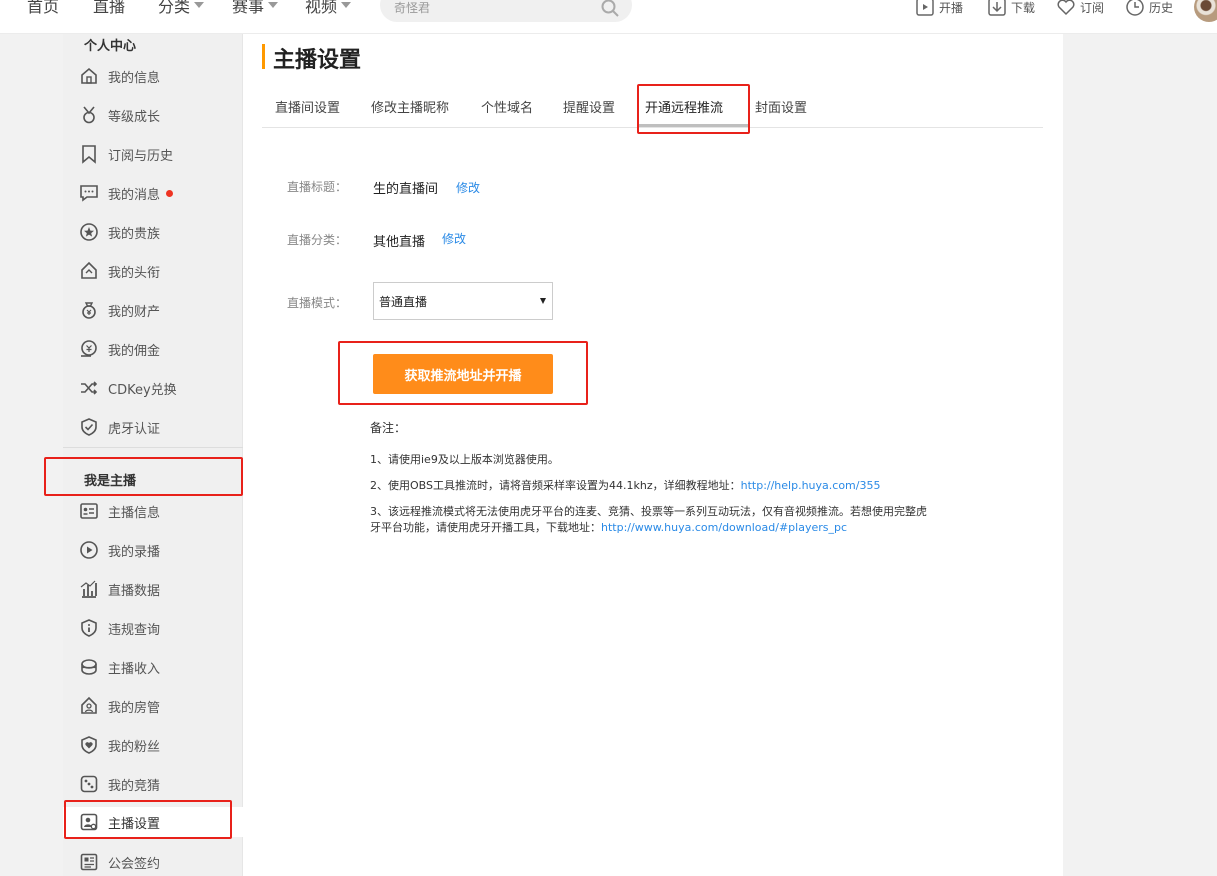 The image size is (1217, 876). I want to click on sidebar-item-level: 等级成长, so click(159, 115).